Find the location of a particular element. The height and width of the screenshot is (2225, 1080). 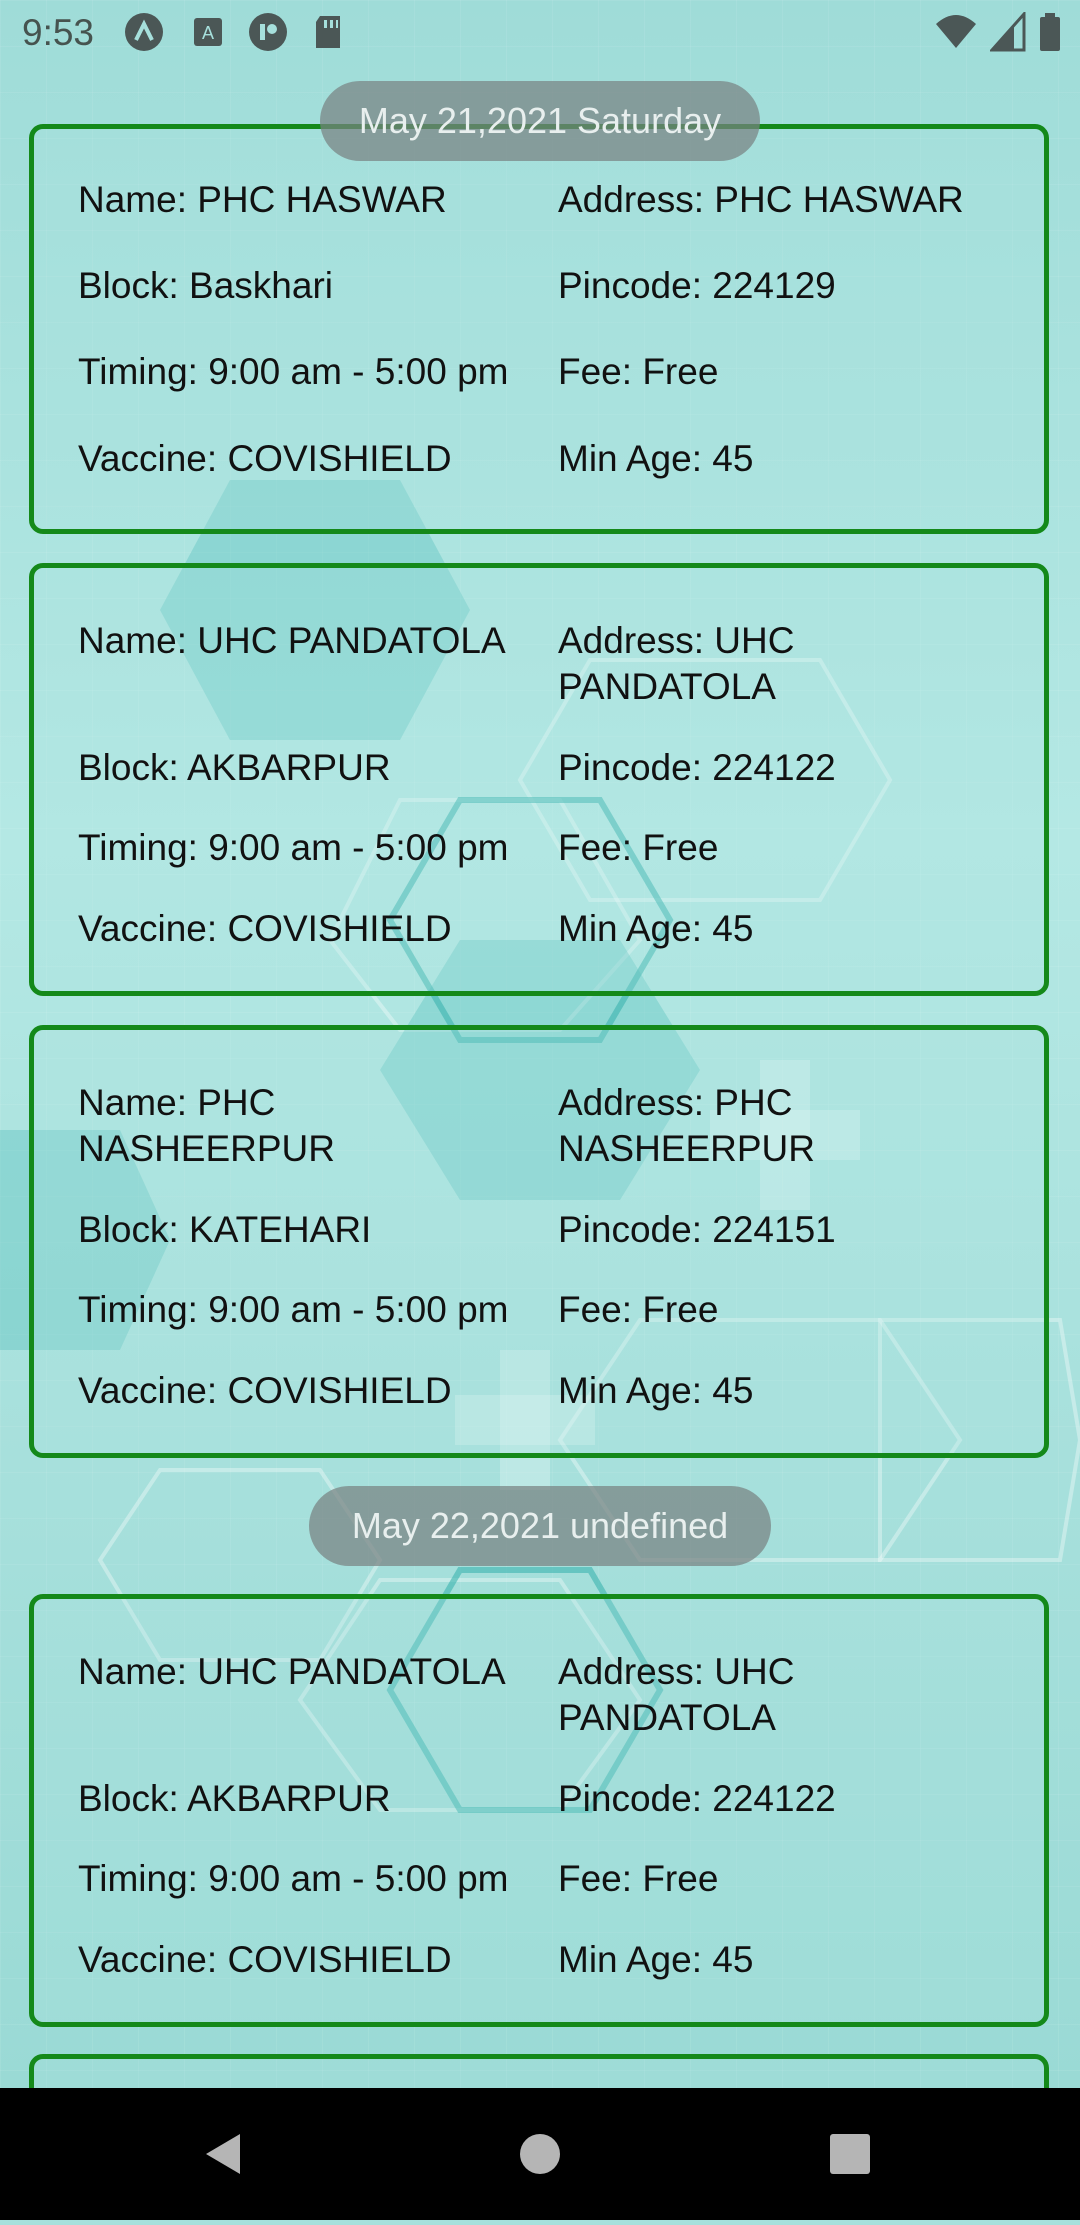

back-button is located at coordinates (228, 2154).